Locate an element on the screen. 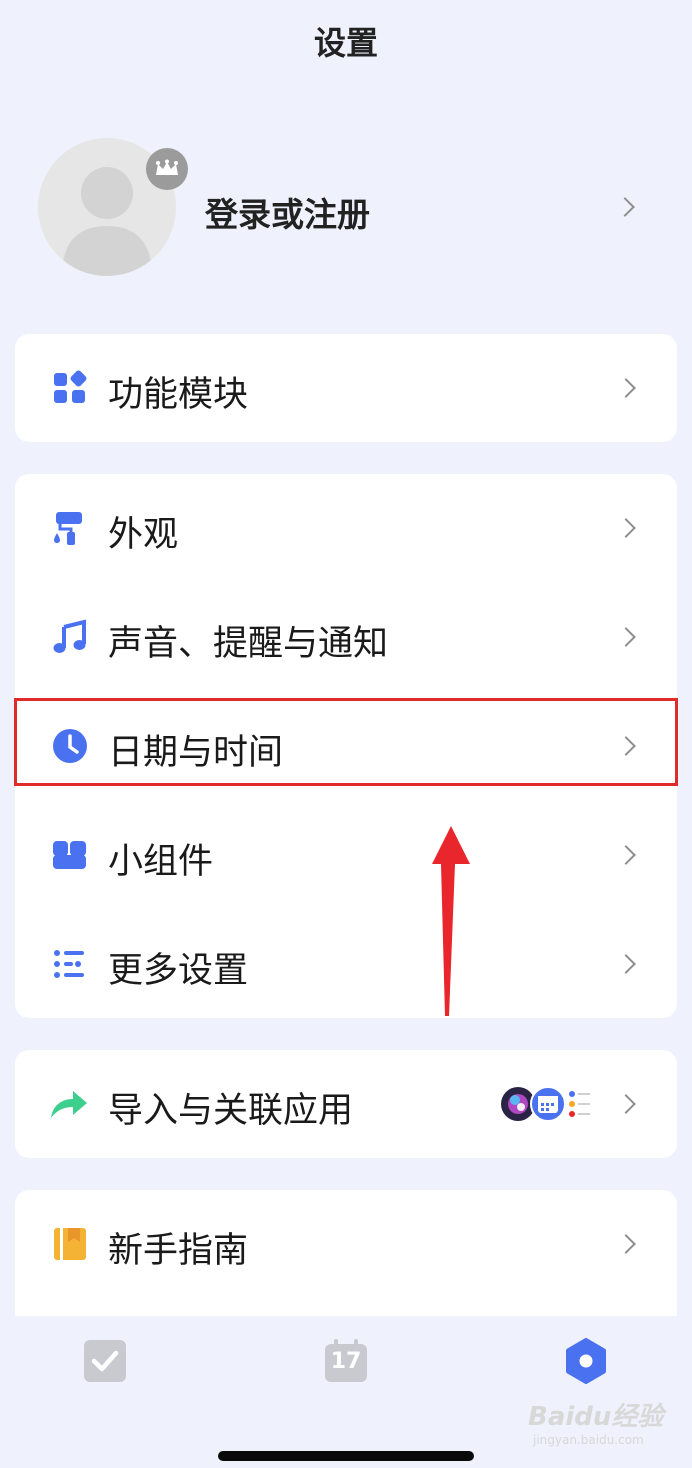 Image resolution: width=692 pixels, height=1468 pixels. row-sound: 声音、提醒与通知 is located at coordinates (346, 637).